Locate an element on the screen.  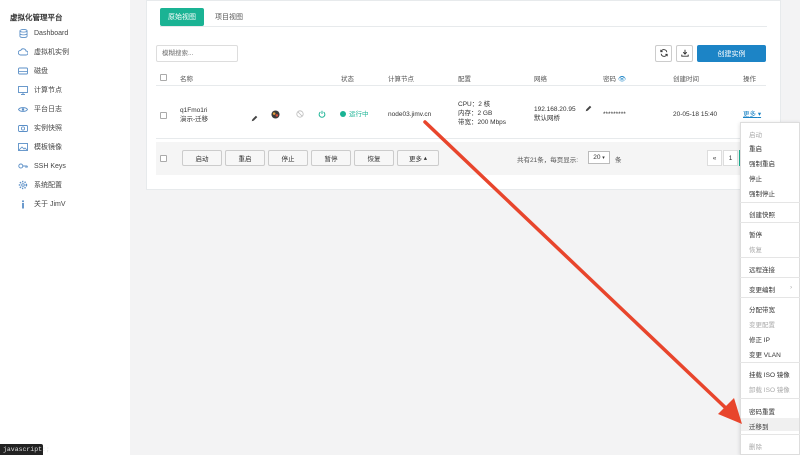
browser-status-bar: javascript:; is located at coordinates (25, 449).